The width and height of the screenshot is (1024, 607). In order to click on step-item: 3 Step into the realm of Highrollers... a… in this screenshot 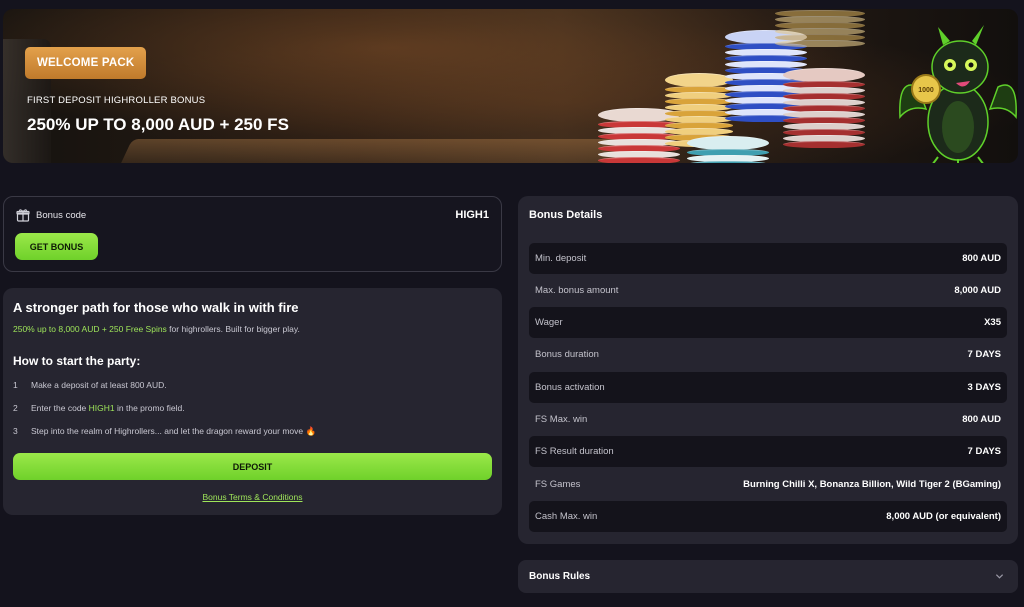, I will do `click(164, 431)`.